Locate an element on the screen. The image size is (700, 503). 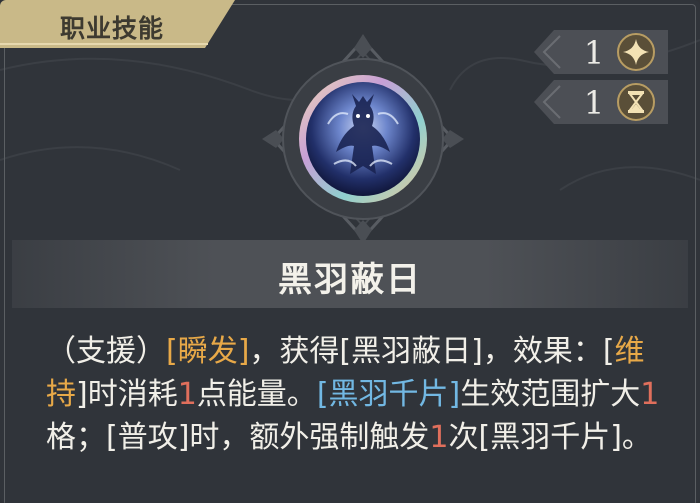
description-text: ，获得[黑羽蔽日]，效果：[ is located at coordinates (432, 351).